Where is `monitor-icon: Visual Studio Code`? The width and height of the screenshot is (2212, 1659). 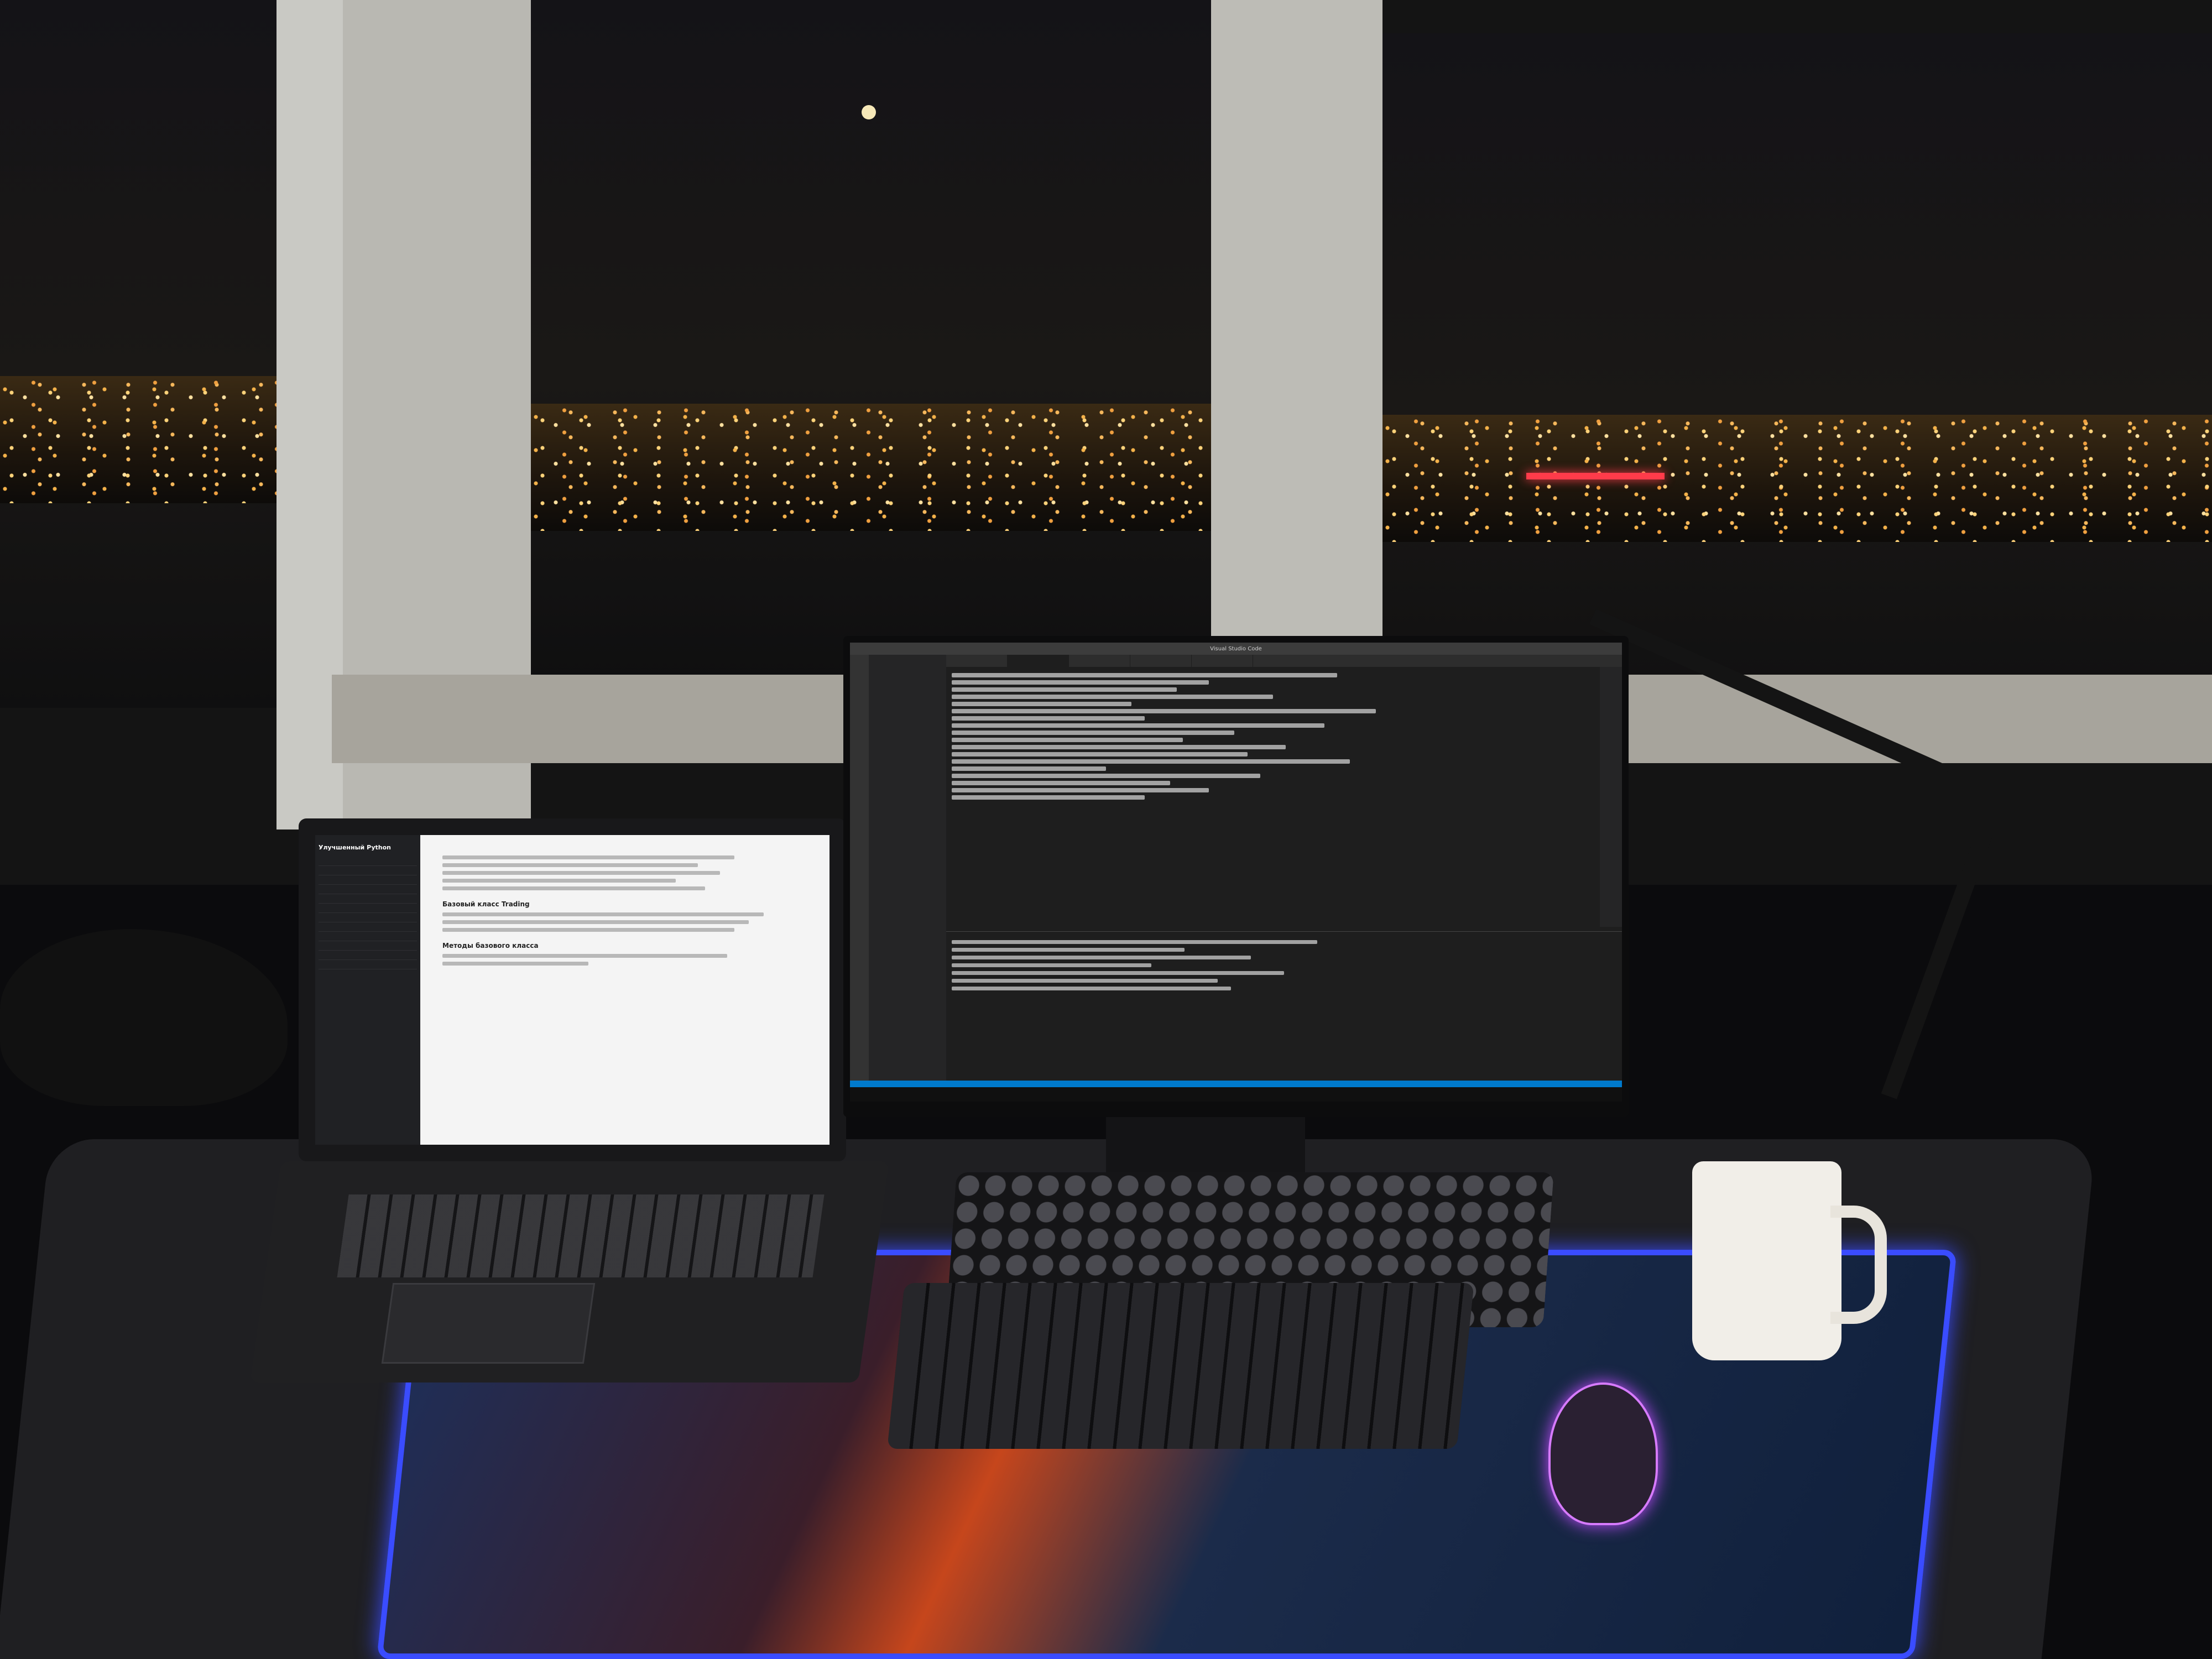
monitor-icon: Visual Studio Code is located at coordinates (1236, 877).